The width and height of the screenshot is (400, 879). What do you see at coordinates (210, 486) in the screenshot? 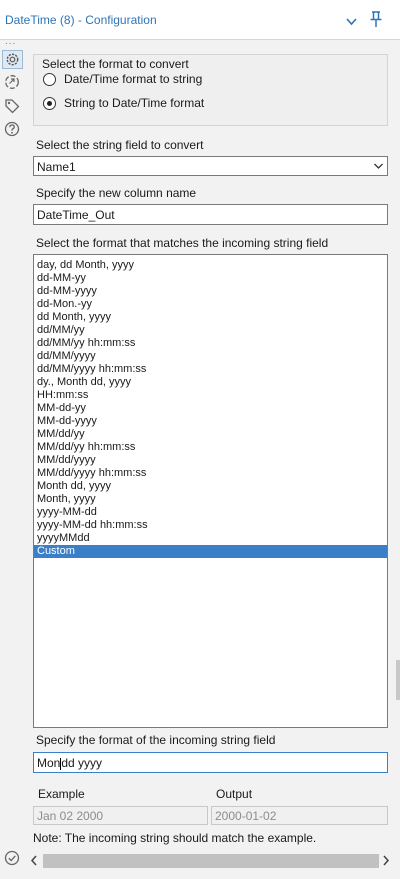
I see `format-list-item: Month dd, yyyy` at bounding box center [210, 486].